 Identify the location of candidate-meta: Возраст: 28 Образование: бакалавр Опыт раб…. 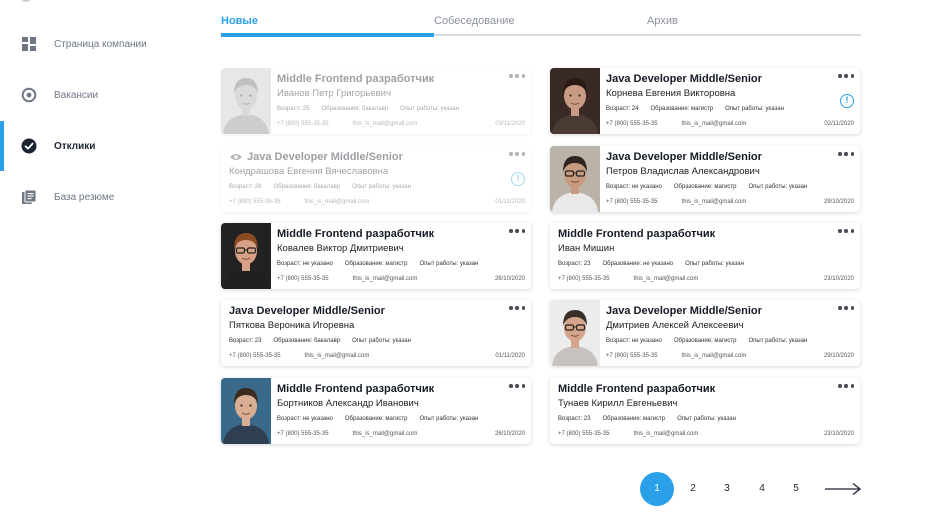
(320, 187).